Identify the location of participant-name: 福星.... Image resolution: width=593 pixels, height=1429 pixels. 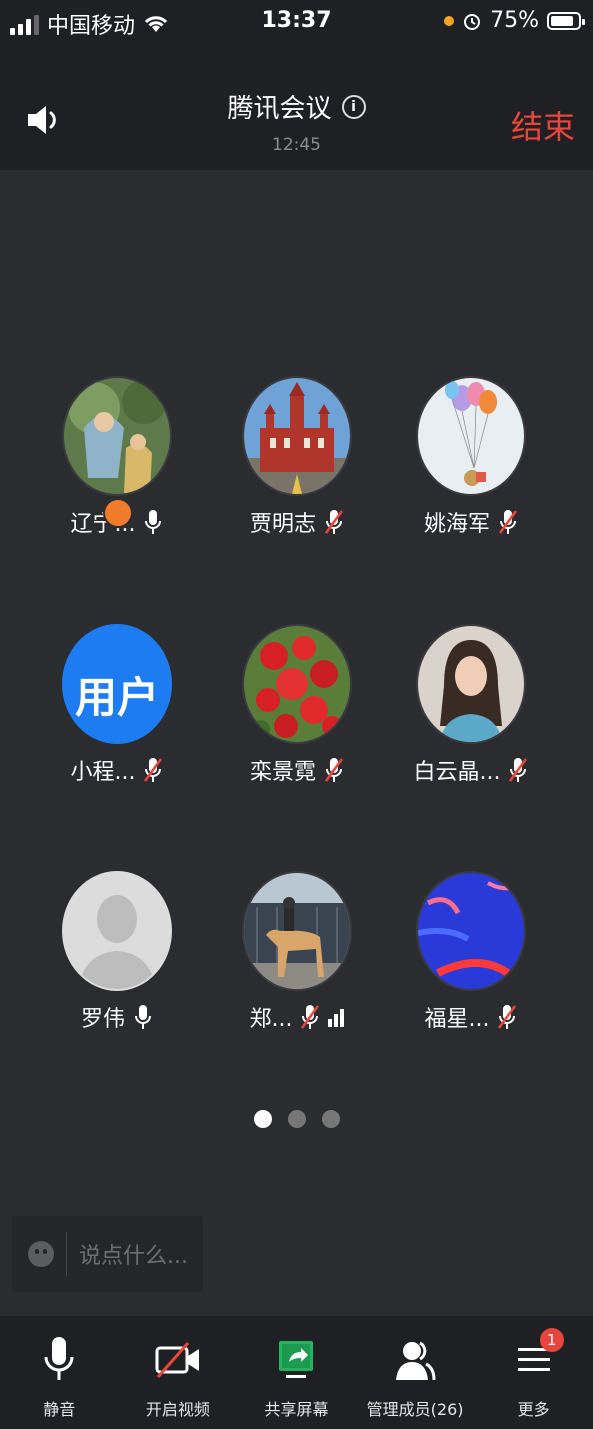
(457, 1019).